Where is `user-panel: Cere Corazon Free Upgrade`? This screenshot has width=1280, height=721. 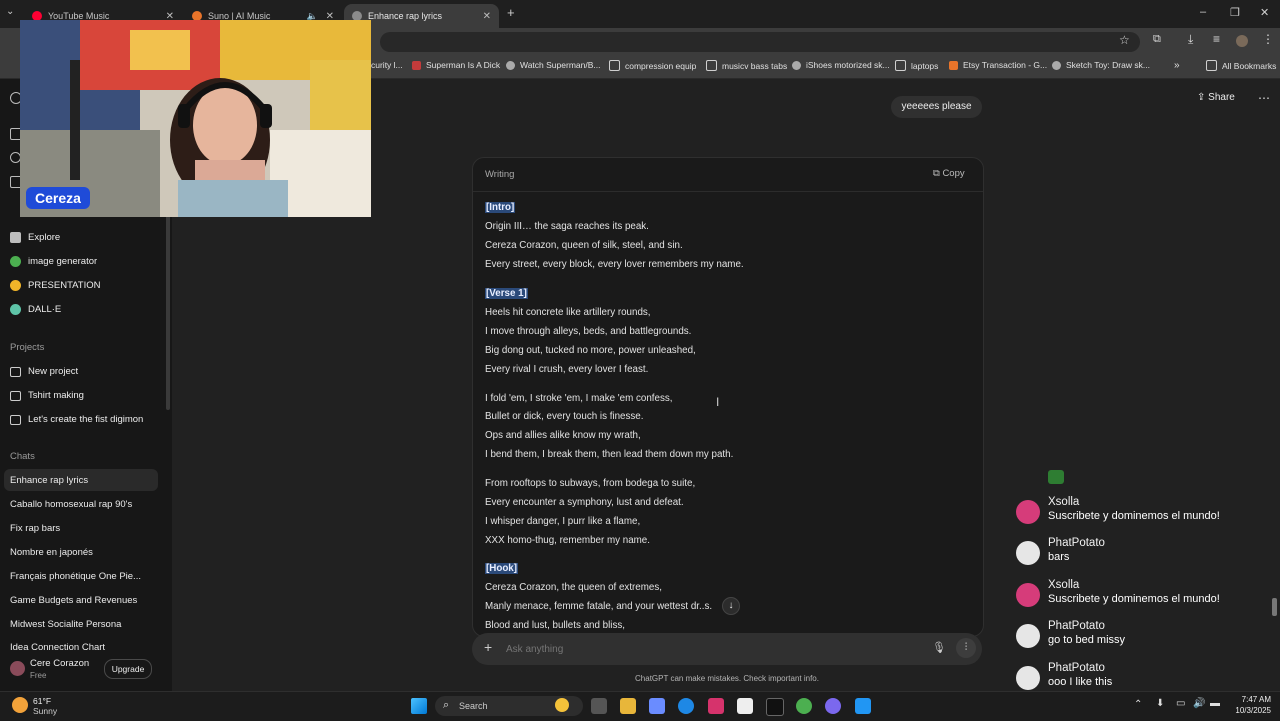 user-panel: Cere Corazon Free Upgrade is located at coordinates (86, 671).